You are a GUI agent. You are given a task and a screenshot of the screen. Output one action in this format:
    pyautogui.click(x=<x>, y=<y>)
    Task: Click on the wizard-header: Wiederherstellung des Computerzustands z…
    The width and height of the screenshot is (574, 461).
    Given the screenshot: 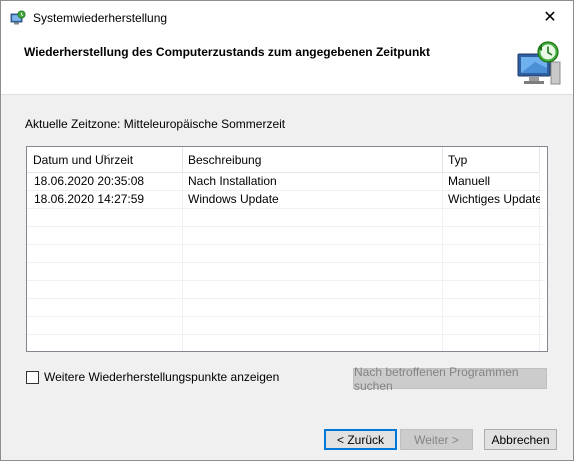 What is the action you would take?
    pyautogui.click(x=287, y=63)
    